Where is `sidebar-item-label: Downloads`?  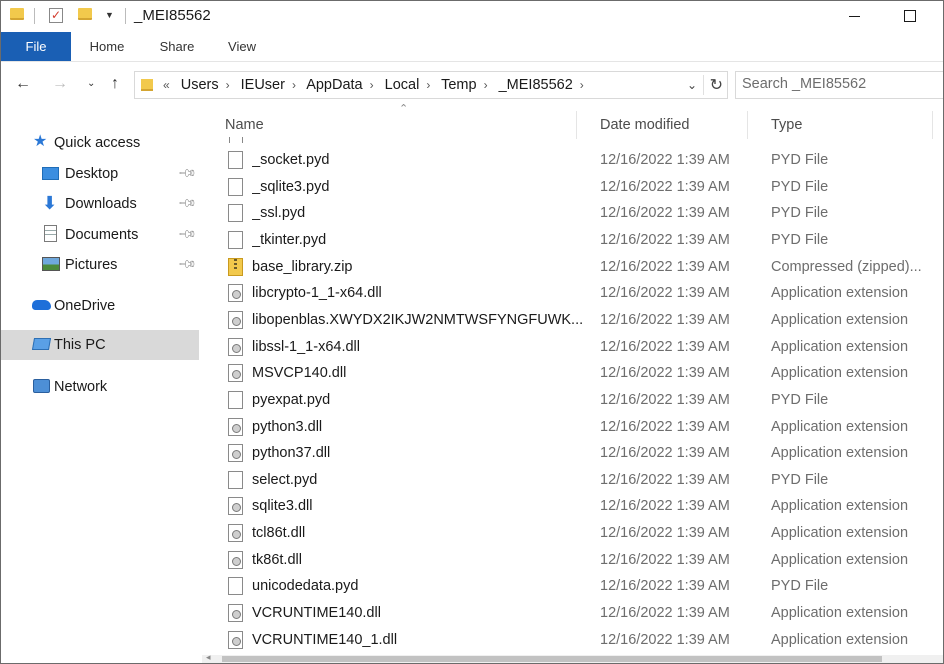
sidebar-item-label: Downloads is located at coordinates (101, 204).